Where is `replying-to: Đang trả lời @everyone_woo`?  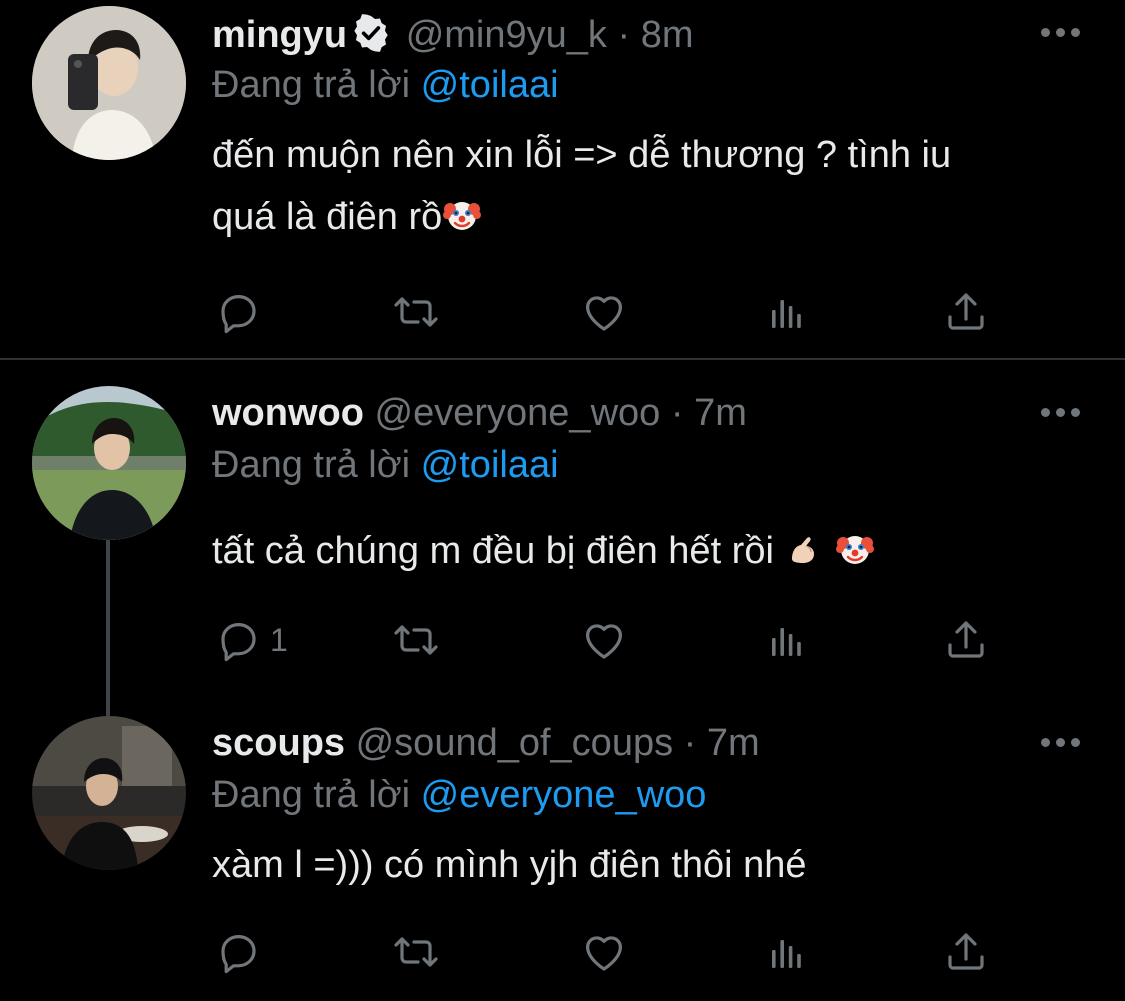 replying-to: Đang trả lời @everyone_woo is located at coordinates (459, 795).